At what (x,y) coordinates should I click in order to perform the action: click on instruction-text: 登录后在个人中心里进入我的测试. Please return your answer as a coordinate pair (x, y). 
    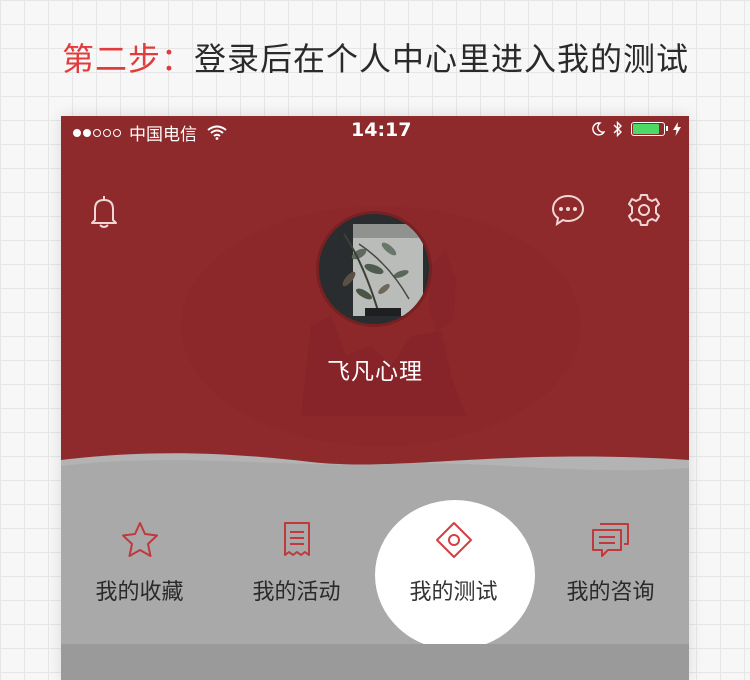
    Looking at the image, I should click on (442, 59).